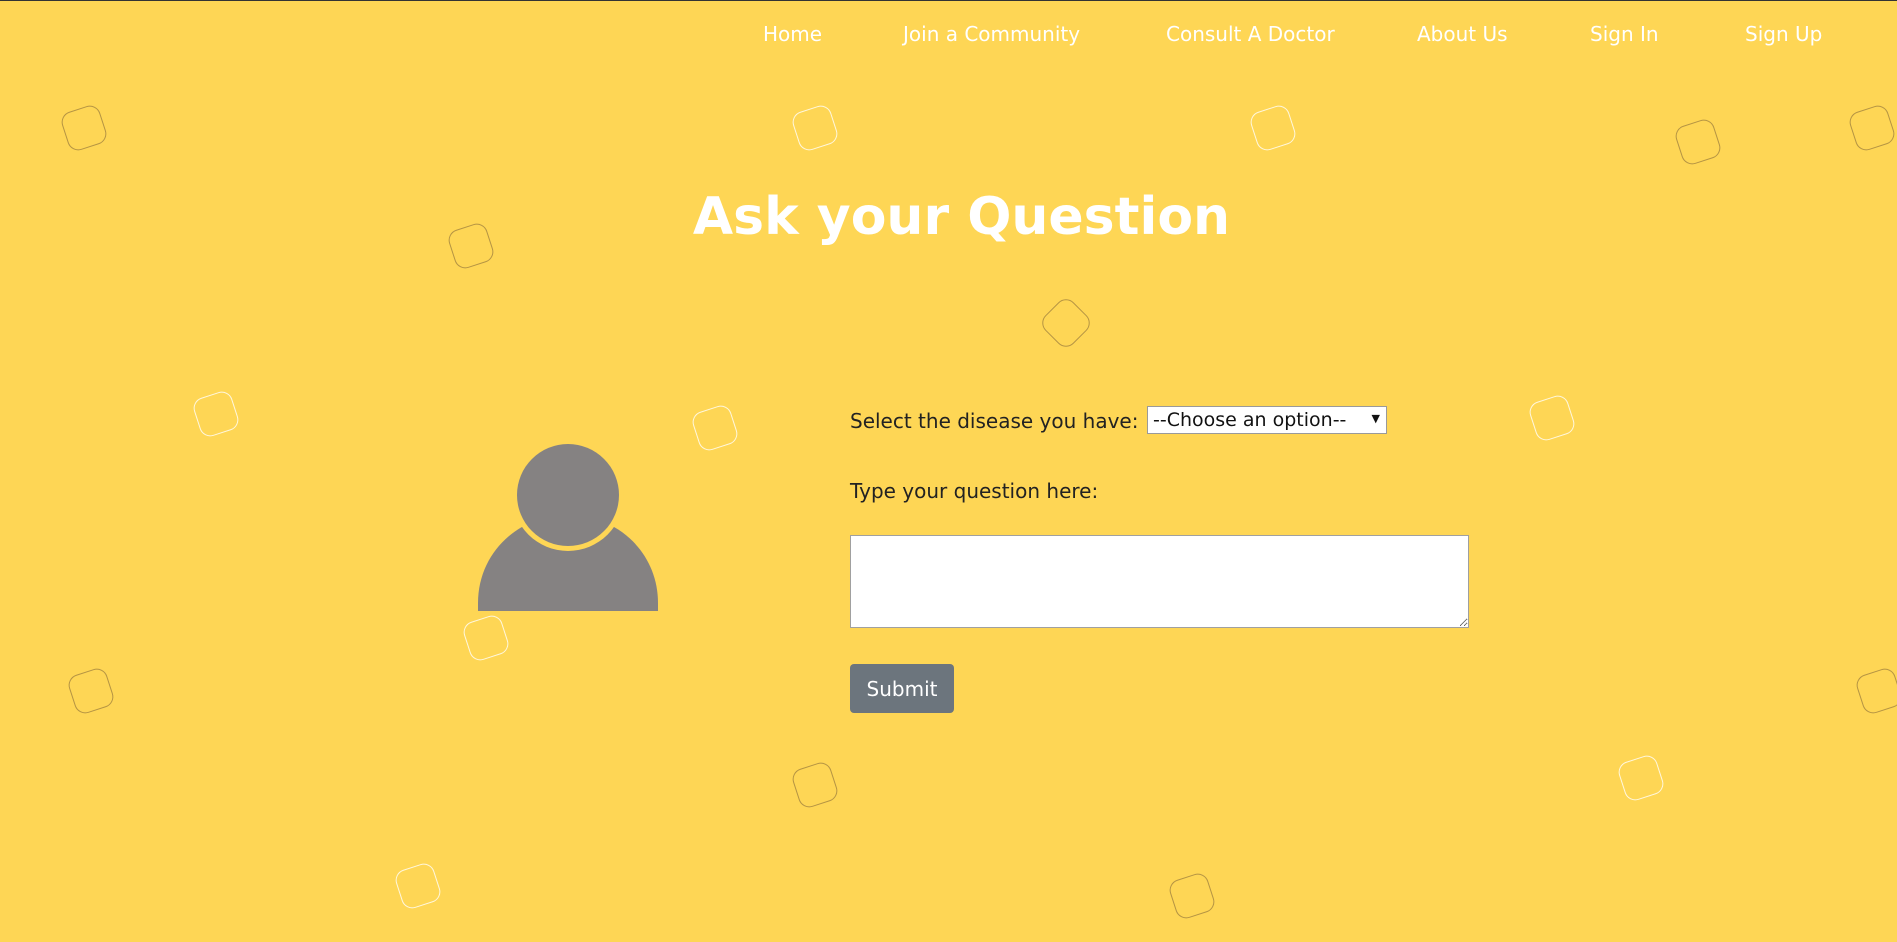 This screenshot has width=1897, height=942. What do you see at coordinates (902, 688) in the screenshot?
I see `submit-button: Submit` at bounding box center [902, 688].